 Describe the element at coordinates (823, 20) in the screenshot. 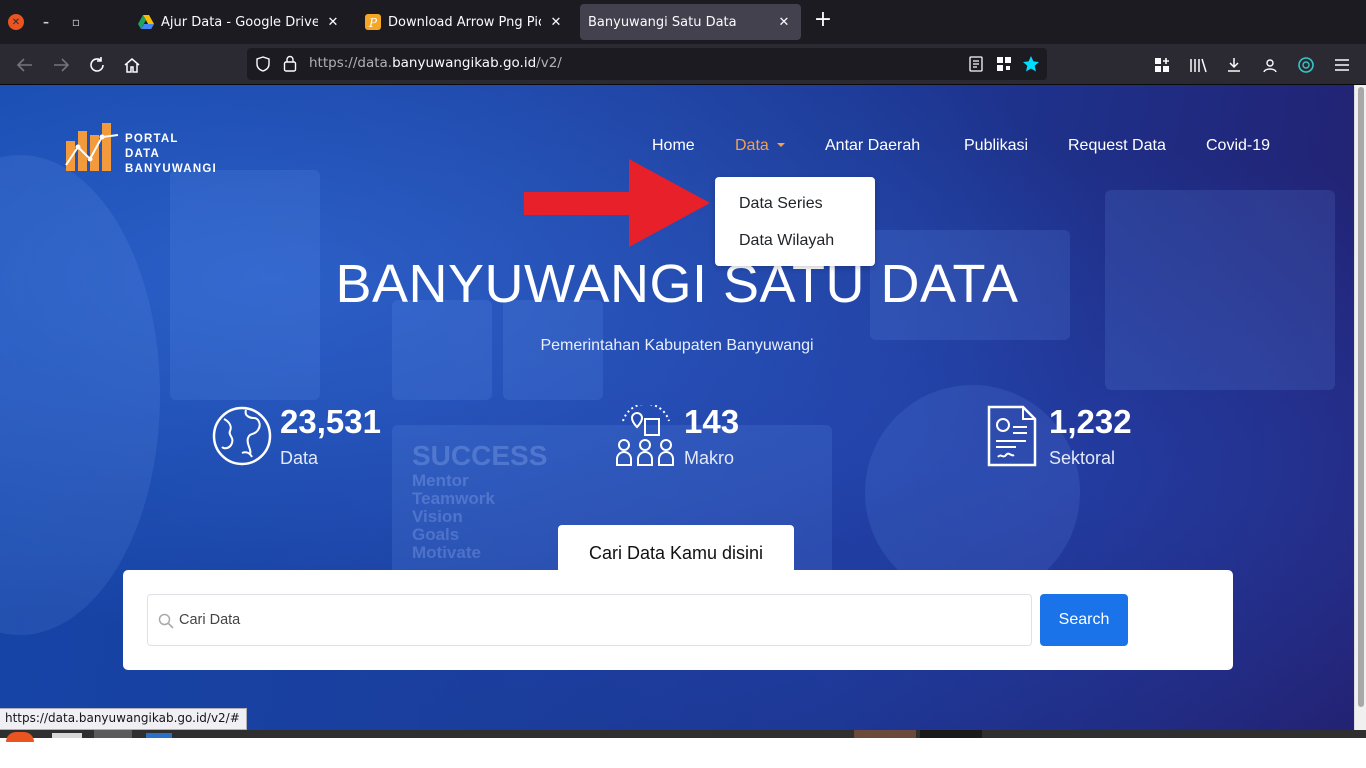

I see `new-tab-button: +` at that location.